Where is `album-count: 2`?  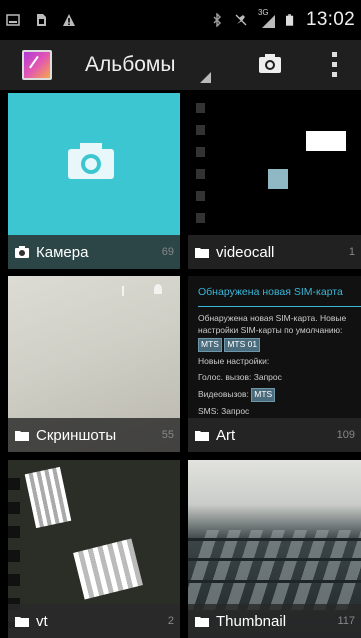 album-count: 2 is located at coordinates (170, 621).